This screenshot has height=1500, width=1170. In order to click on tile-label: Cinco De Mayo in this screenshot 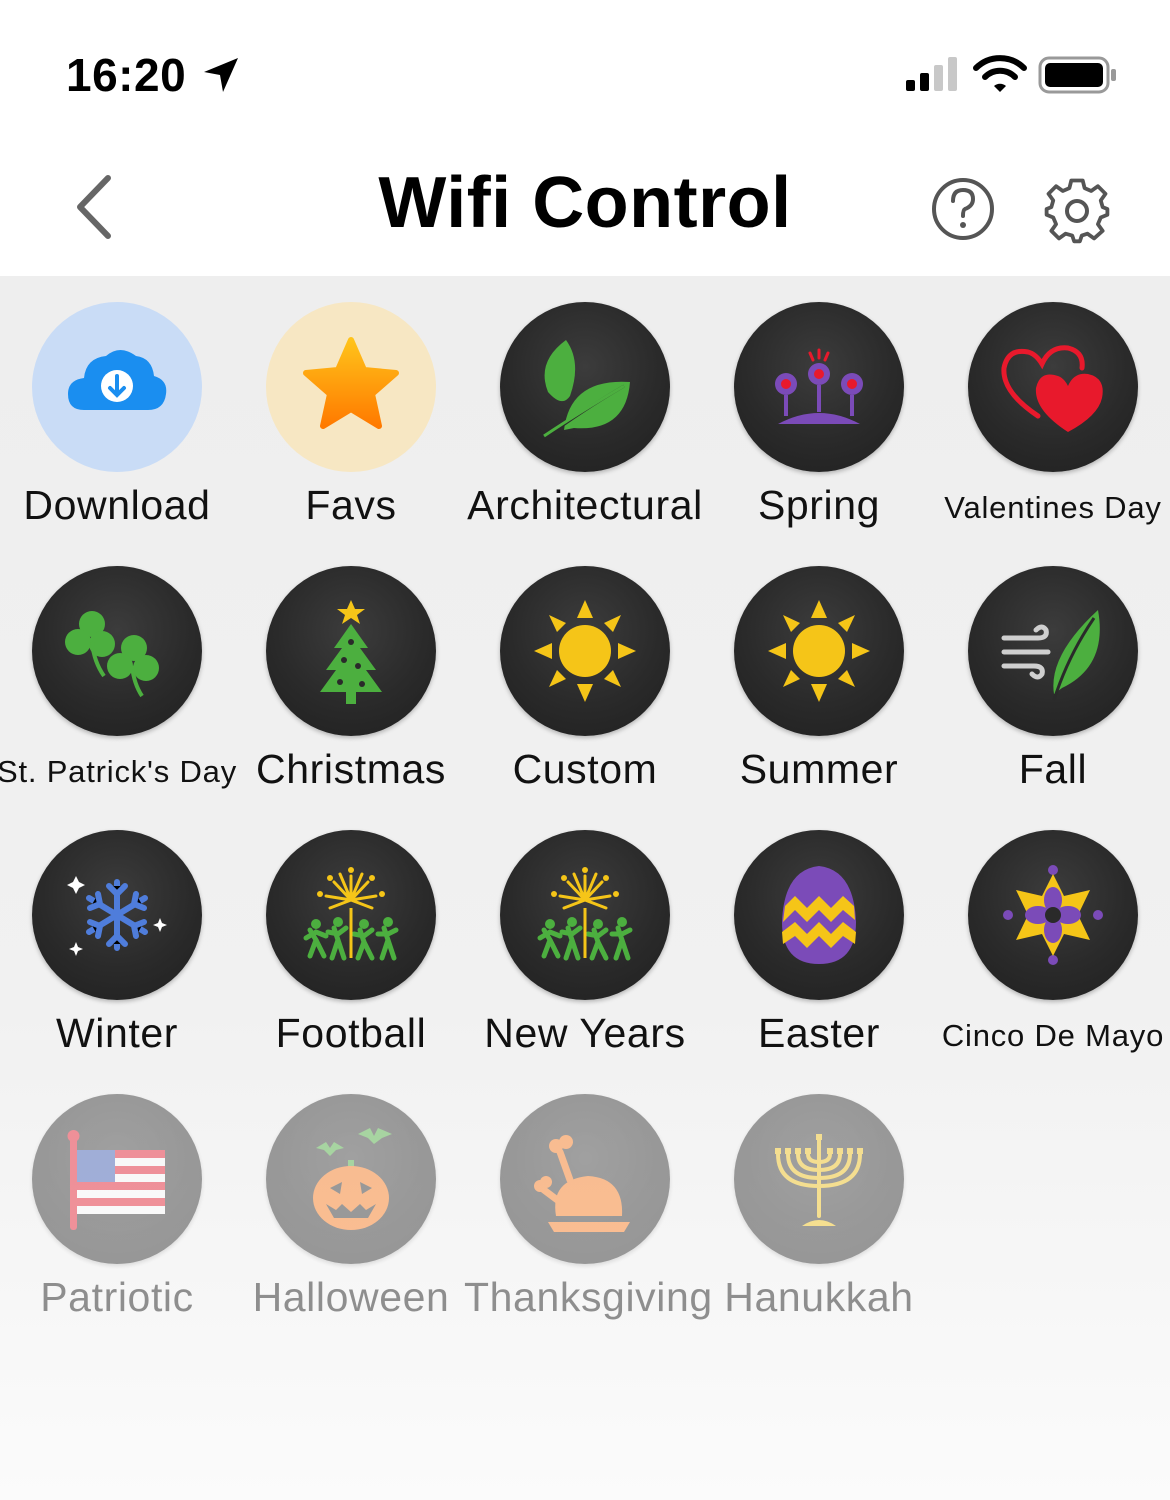, I will do `click(1053, 1035)`.